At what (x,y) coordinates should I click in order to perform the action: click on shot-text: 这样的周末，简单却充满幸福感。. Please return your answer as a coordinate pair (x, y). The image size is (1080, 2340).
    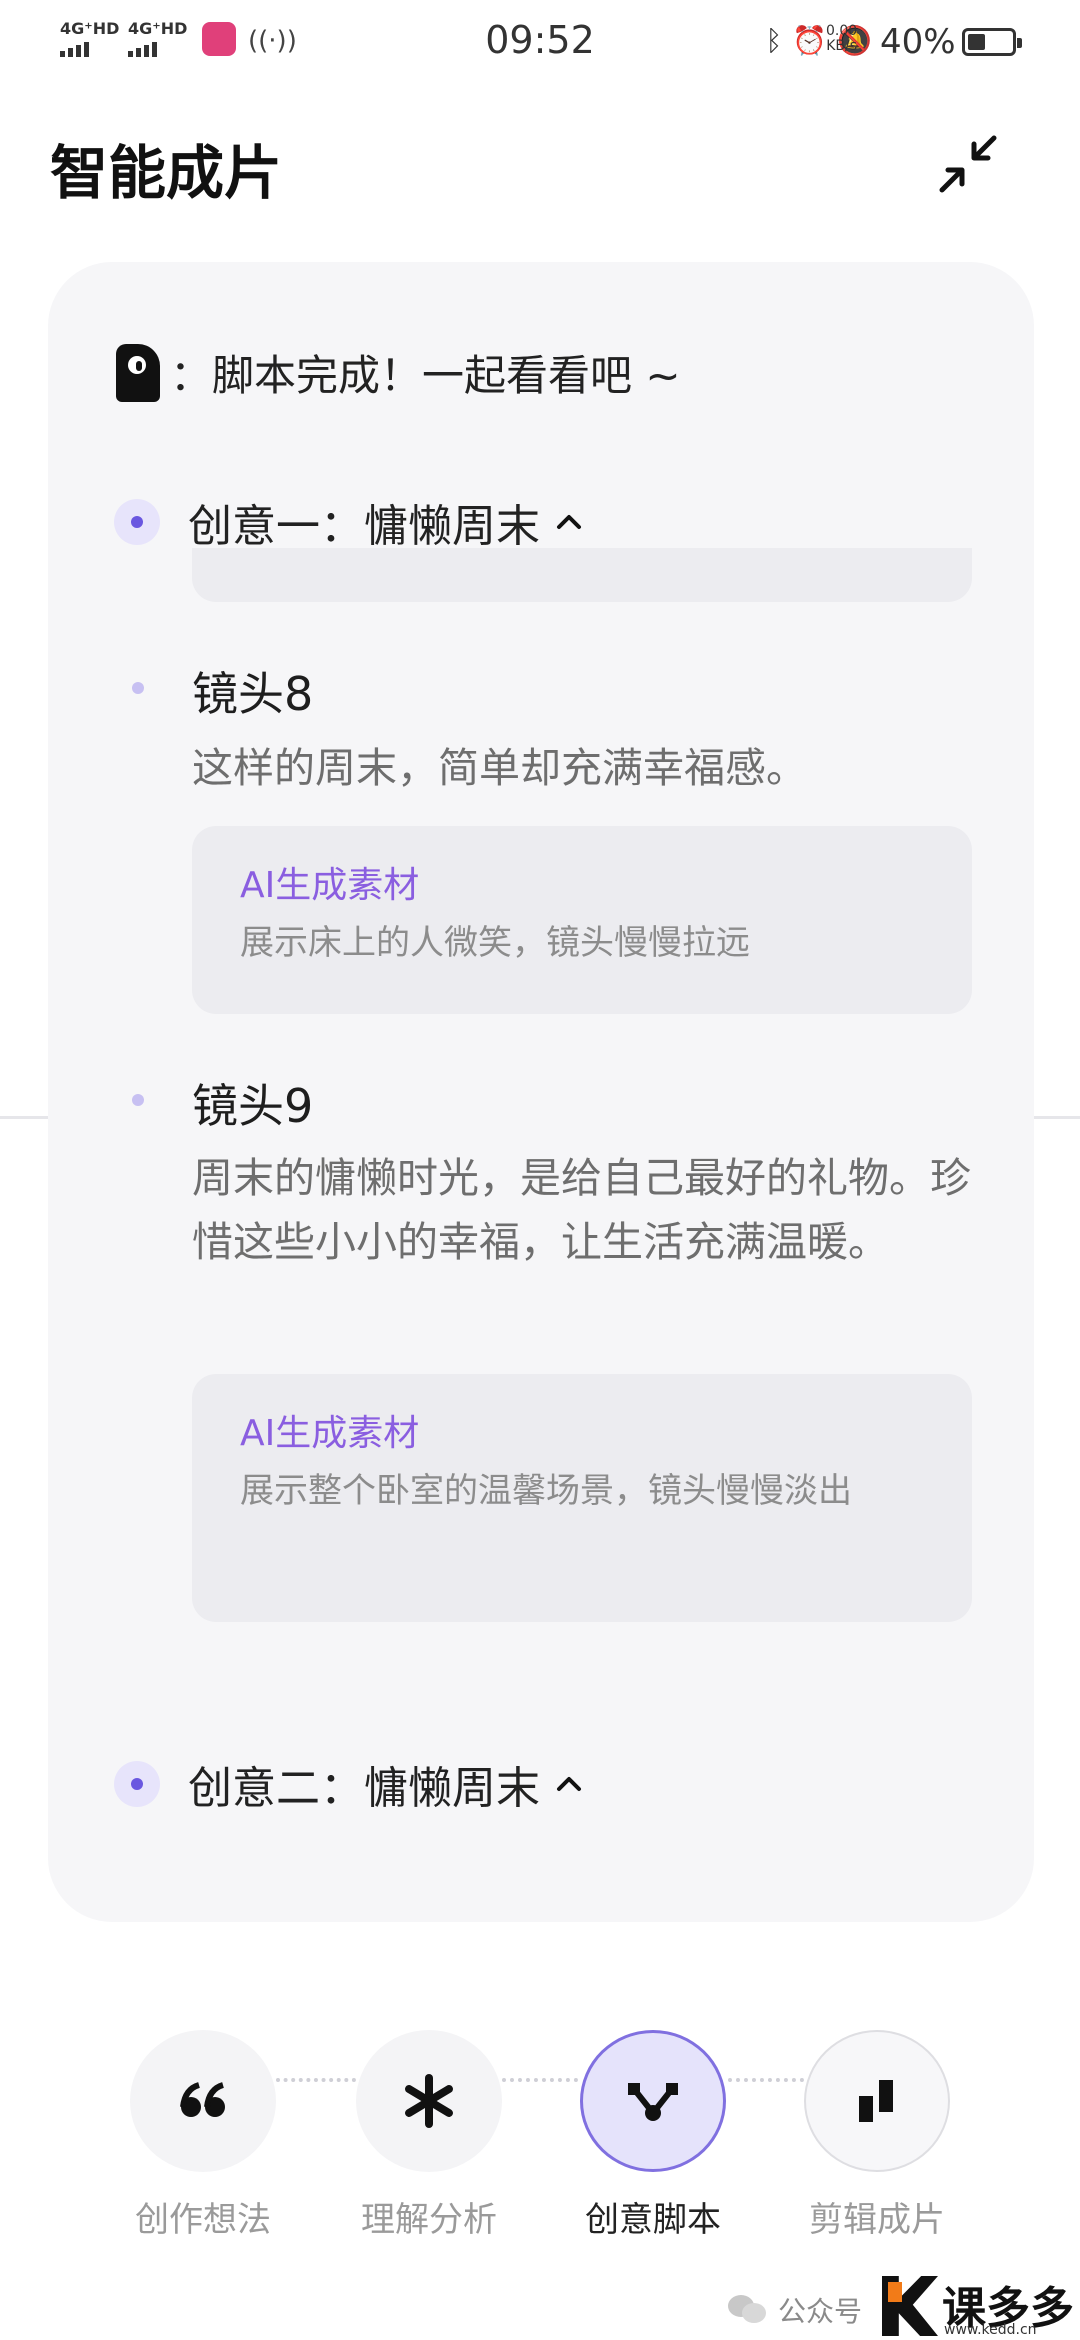
    Looking at the image, I should click on (499, 768).